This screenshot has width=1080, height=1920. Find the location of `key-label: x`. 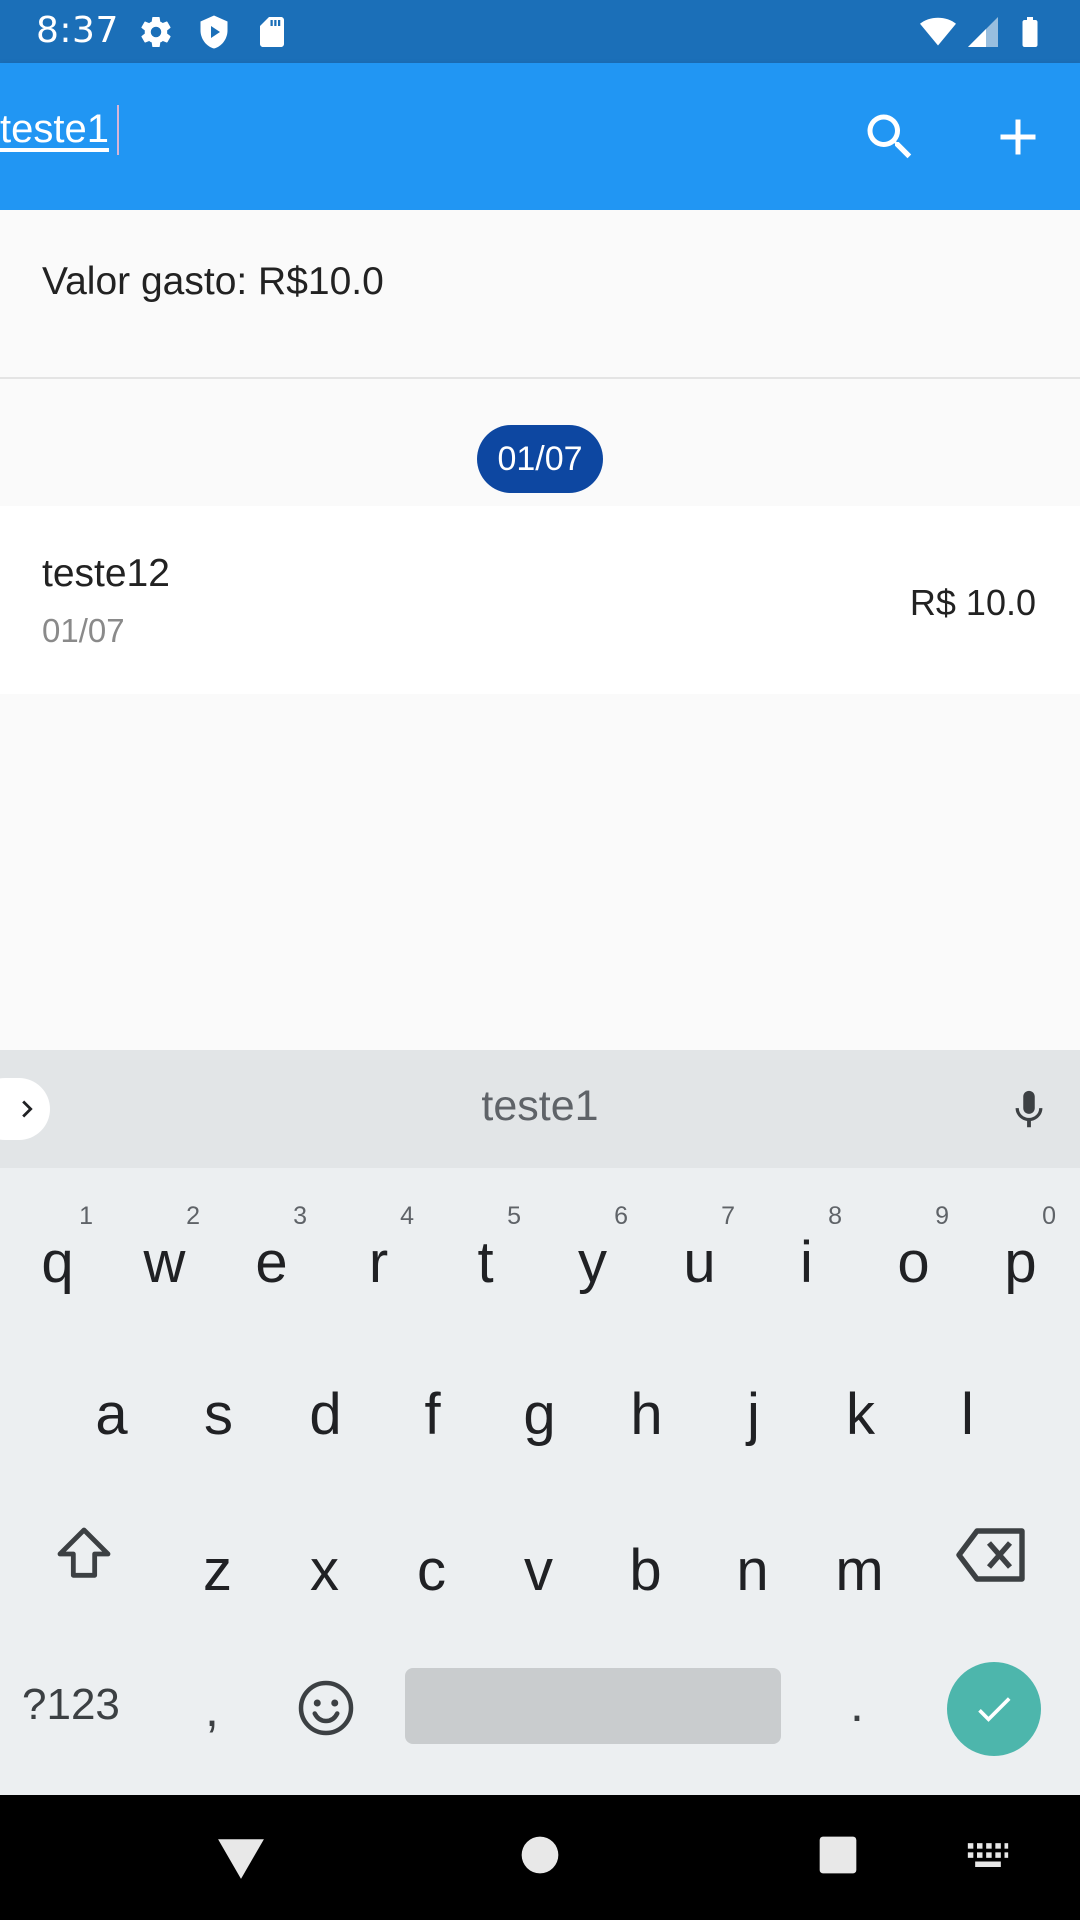

key-label: x is located at coordinates (324, 1570).